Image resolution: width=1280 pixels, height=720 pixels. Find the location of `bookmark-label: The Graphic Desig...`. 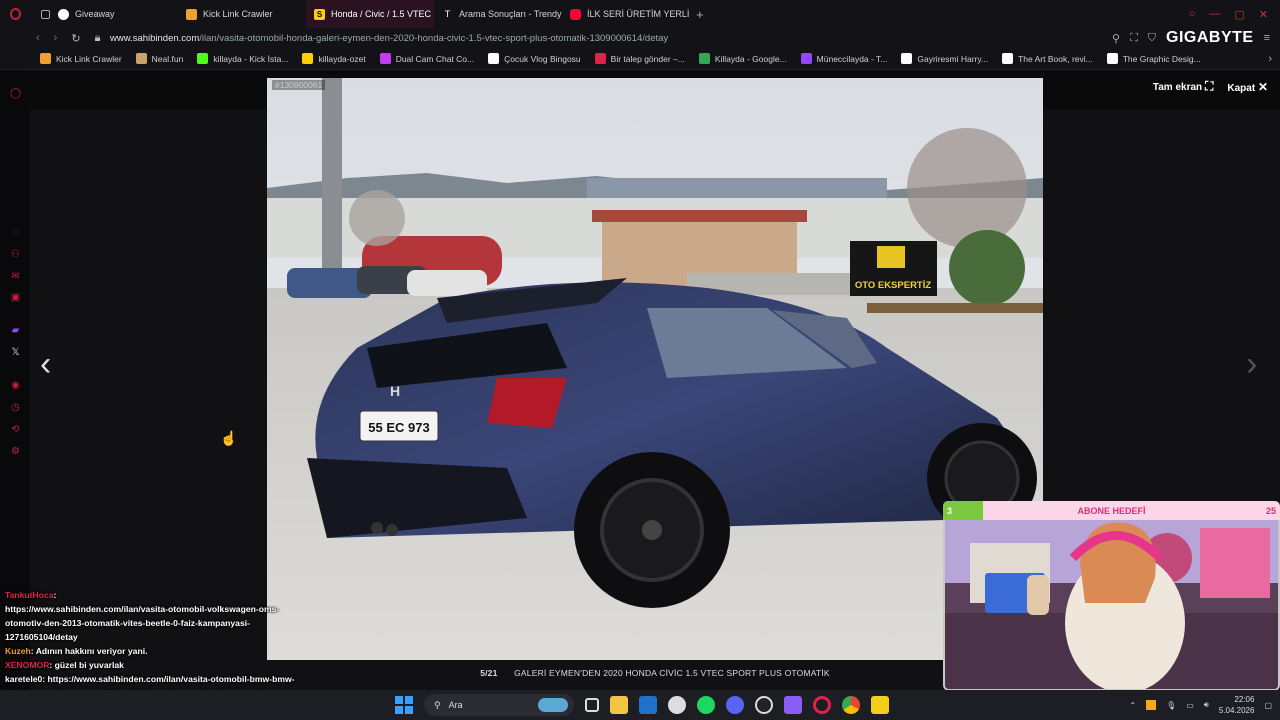

bookmark-label: The Graphic Desig... is located at coordinates (1161, 58).